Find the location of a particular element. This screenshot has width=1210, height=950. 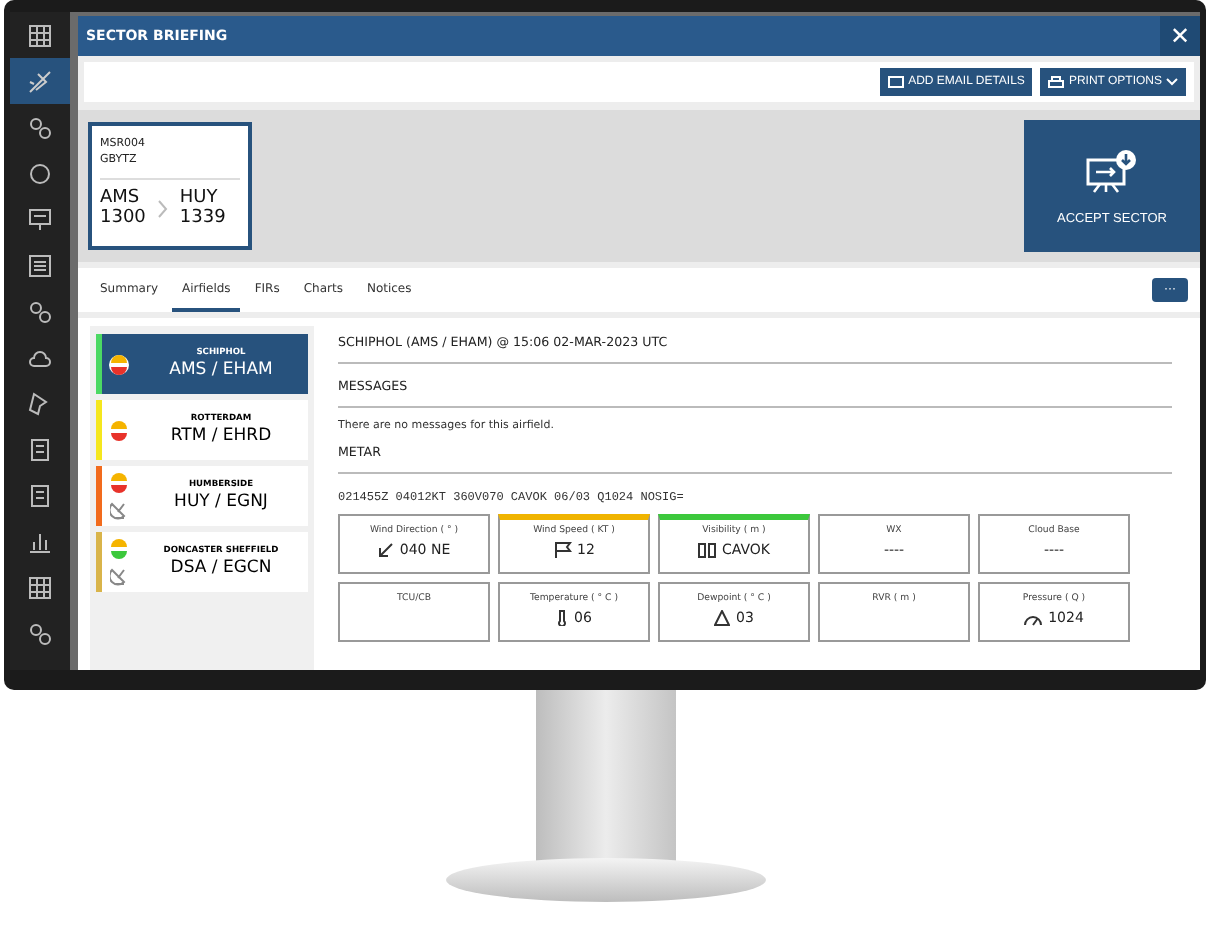

cloud-icon is located at coordinates (40, 357).